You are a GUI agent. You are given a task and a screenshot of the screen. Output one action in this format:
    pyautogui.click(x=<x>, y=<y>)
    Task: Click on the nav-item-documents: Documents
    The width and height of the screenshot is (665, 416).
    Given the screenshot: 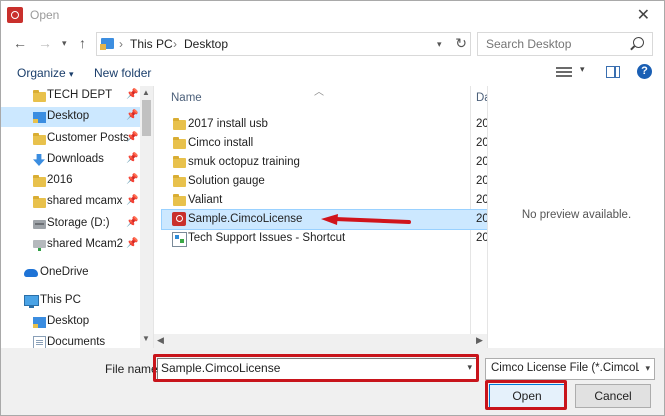 What is the action you would take?
    pyautogui.click(x=70, y=340)
    